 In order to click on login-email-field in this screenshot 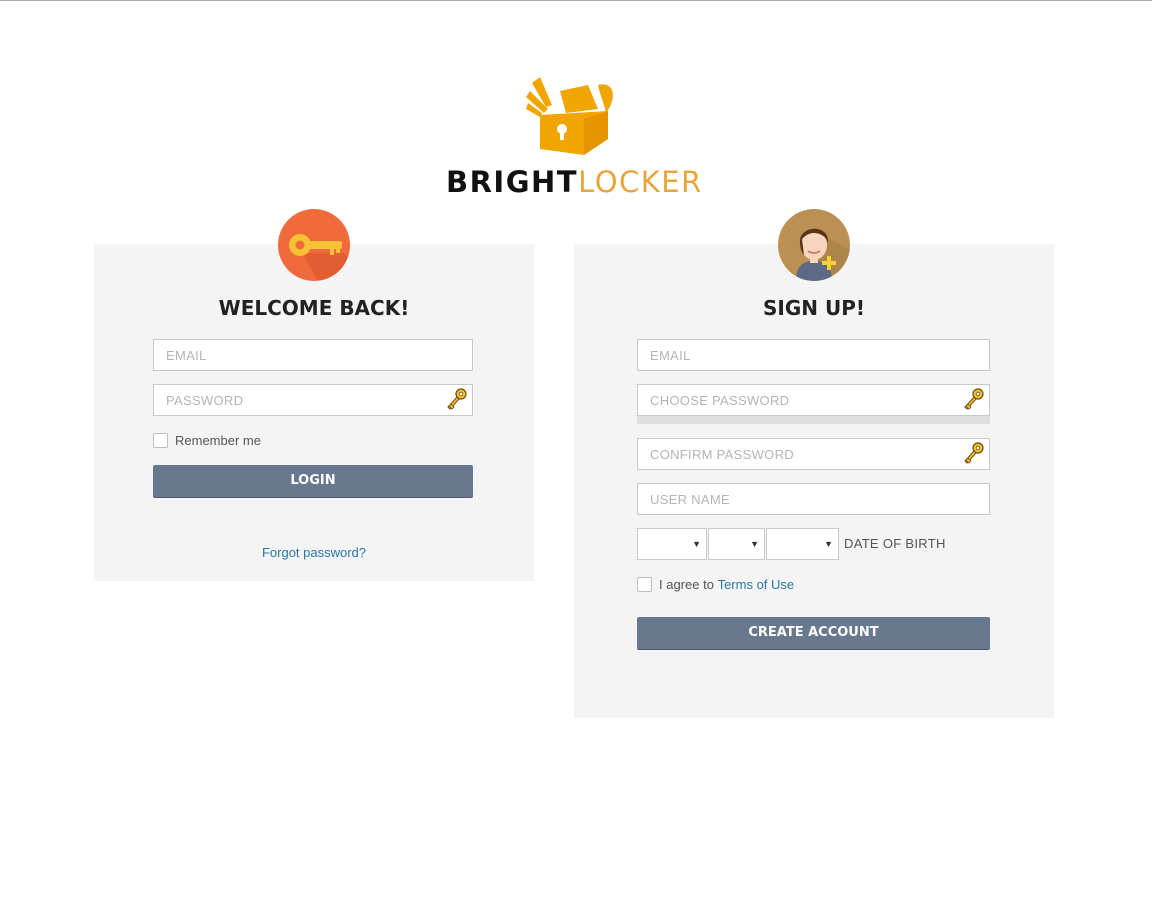, I will do `click(313, 355)`.